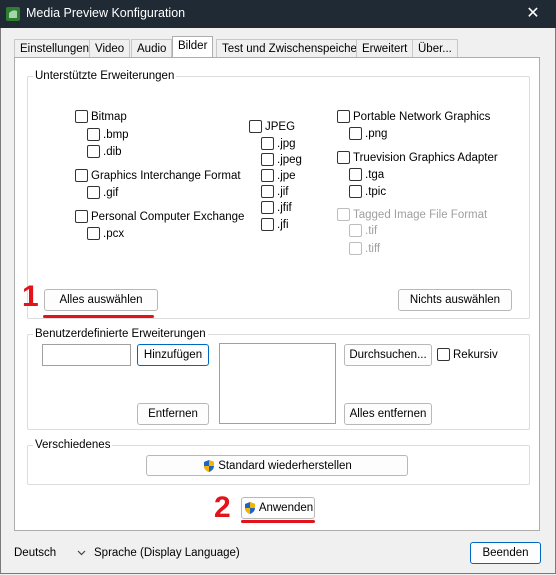 The height and width of the screenshot is (575, 556). Describe the element at coordinates (385, 48) in the screenshot. I see `tab-erweitert: Erweitert` at that location.